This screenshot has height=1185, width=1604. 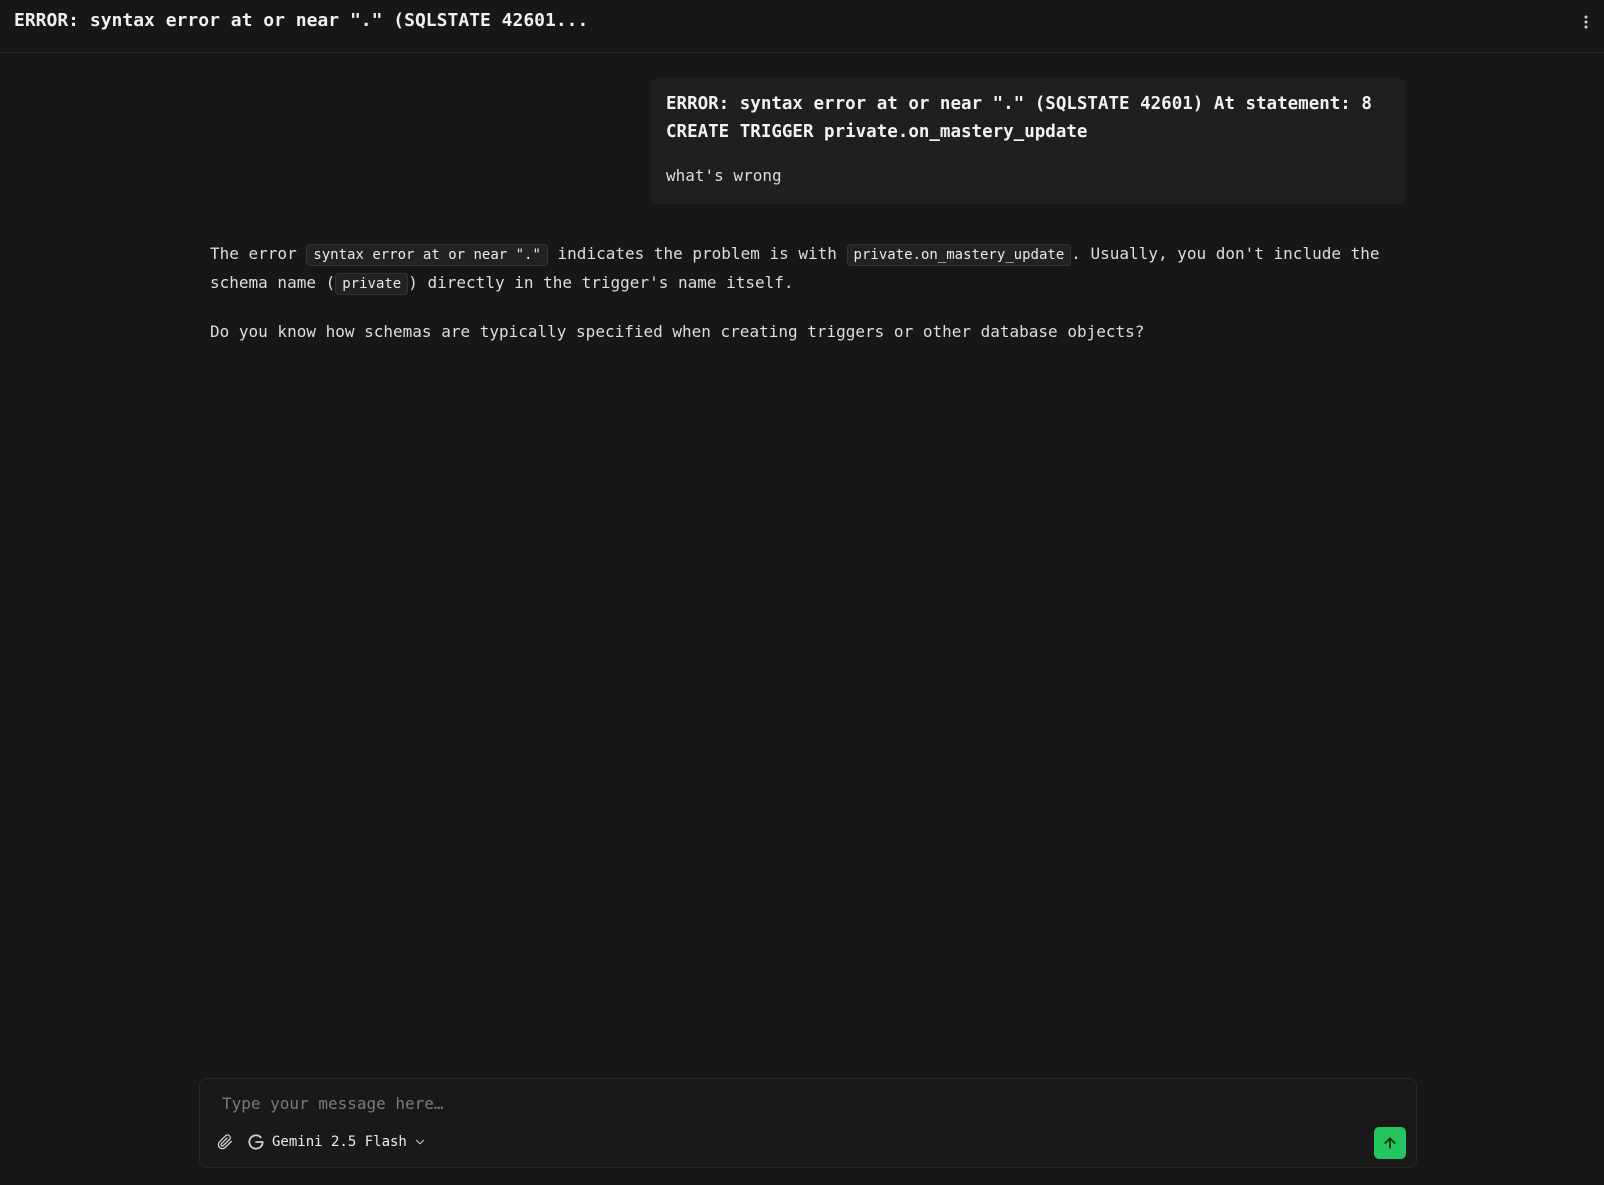 What do you see at coordinates (877, 132) in the screenshot?
I see `user-message-code-line-2: CREATE TRIGGER private.on_mastery_update` at bounding box center [877, 132].